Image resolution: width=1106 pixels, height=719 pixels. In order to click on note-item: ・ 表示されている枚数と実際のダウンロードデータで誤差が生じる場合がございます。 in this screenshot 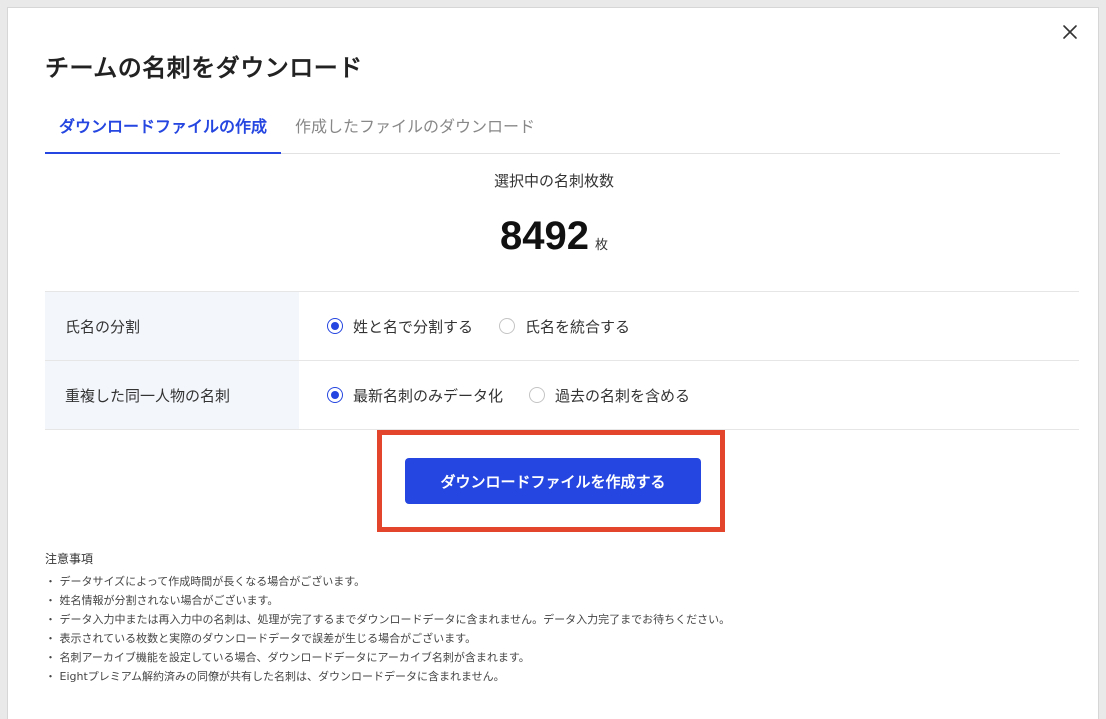, I will do `click(261, 638)`.